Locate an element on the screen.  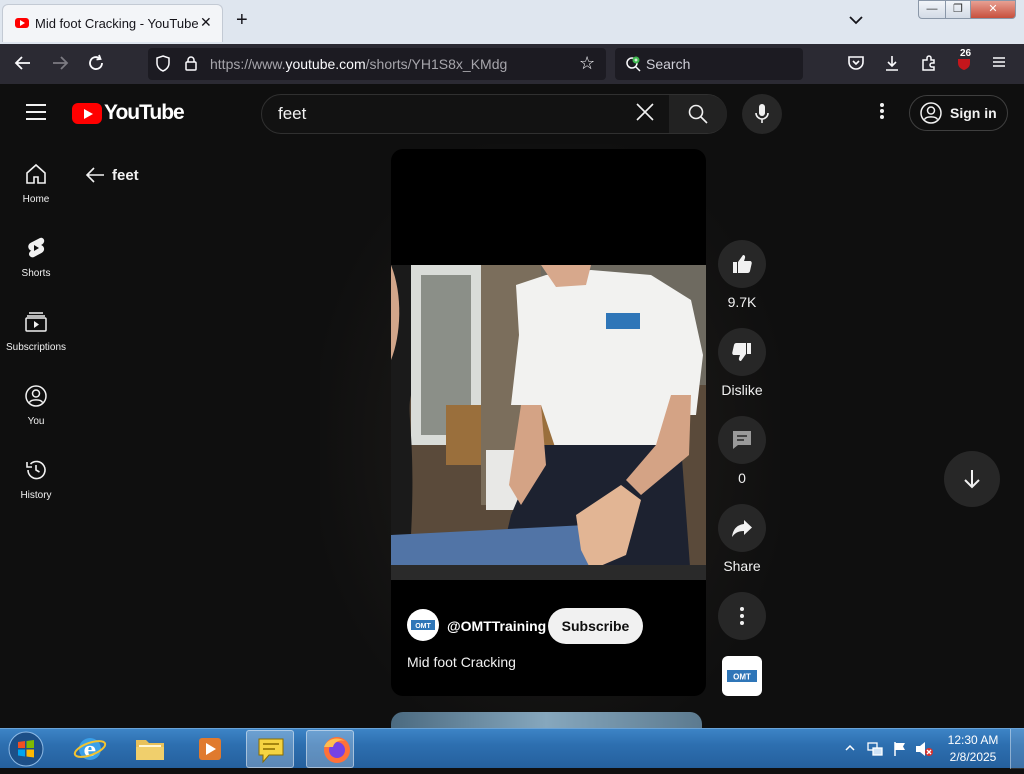
taskbar-media-player is located at coordinates (210, 749).